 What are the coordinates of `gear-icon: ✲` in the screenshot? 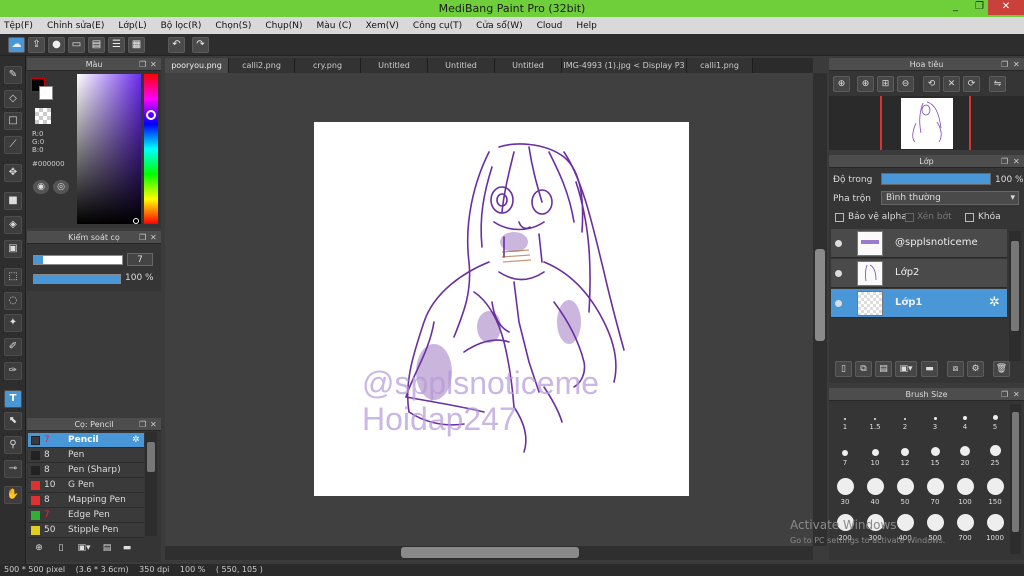 It's located at (136, 440).